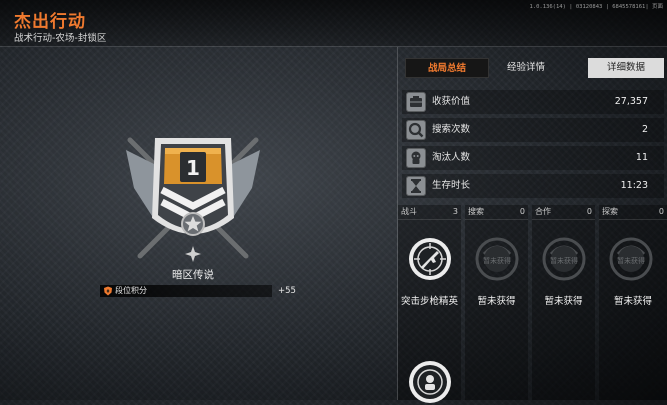 Image resolution: width=667 pixels, height=405 pixels. Describe the element at coordinates (543, 211) in the screenshot. I see `category-label: 合作` at that location.